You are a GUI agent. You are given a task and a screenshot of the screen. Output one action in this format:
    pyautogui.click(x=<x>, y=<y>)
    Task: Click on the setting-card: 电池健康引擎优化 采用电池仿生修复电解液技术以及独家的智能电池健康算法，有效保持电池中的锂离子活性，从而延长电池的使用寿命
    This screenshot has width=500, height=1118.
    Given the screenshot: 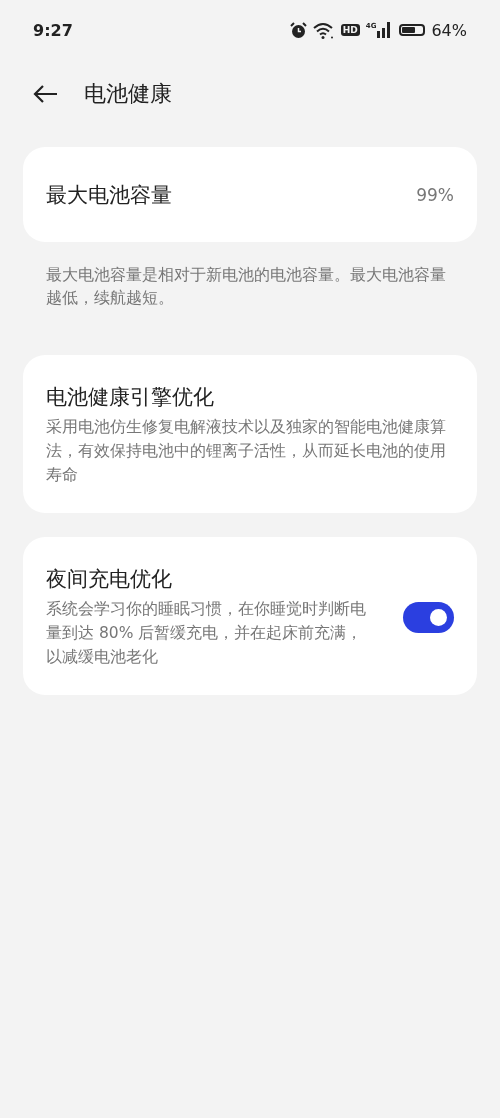 What is the action you would take?
    pyautogui.click(x=250, y=434)
    